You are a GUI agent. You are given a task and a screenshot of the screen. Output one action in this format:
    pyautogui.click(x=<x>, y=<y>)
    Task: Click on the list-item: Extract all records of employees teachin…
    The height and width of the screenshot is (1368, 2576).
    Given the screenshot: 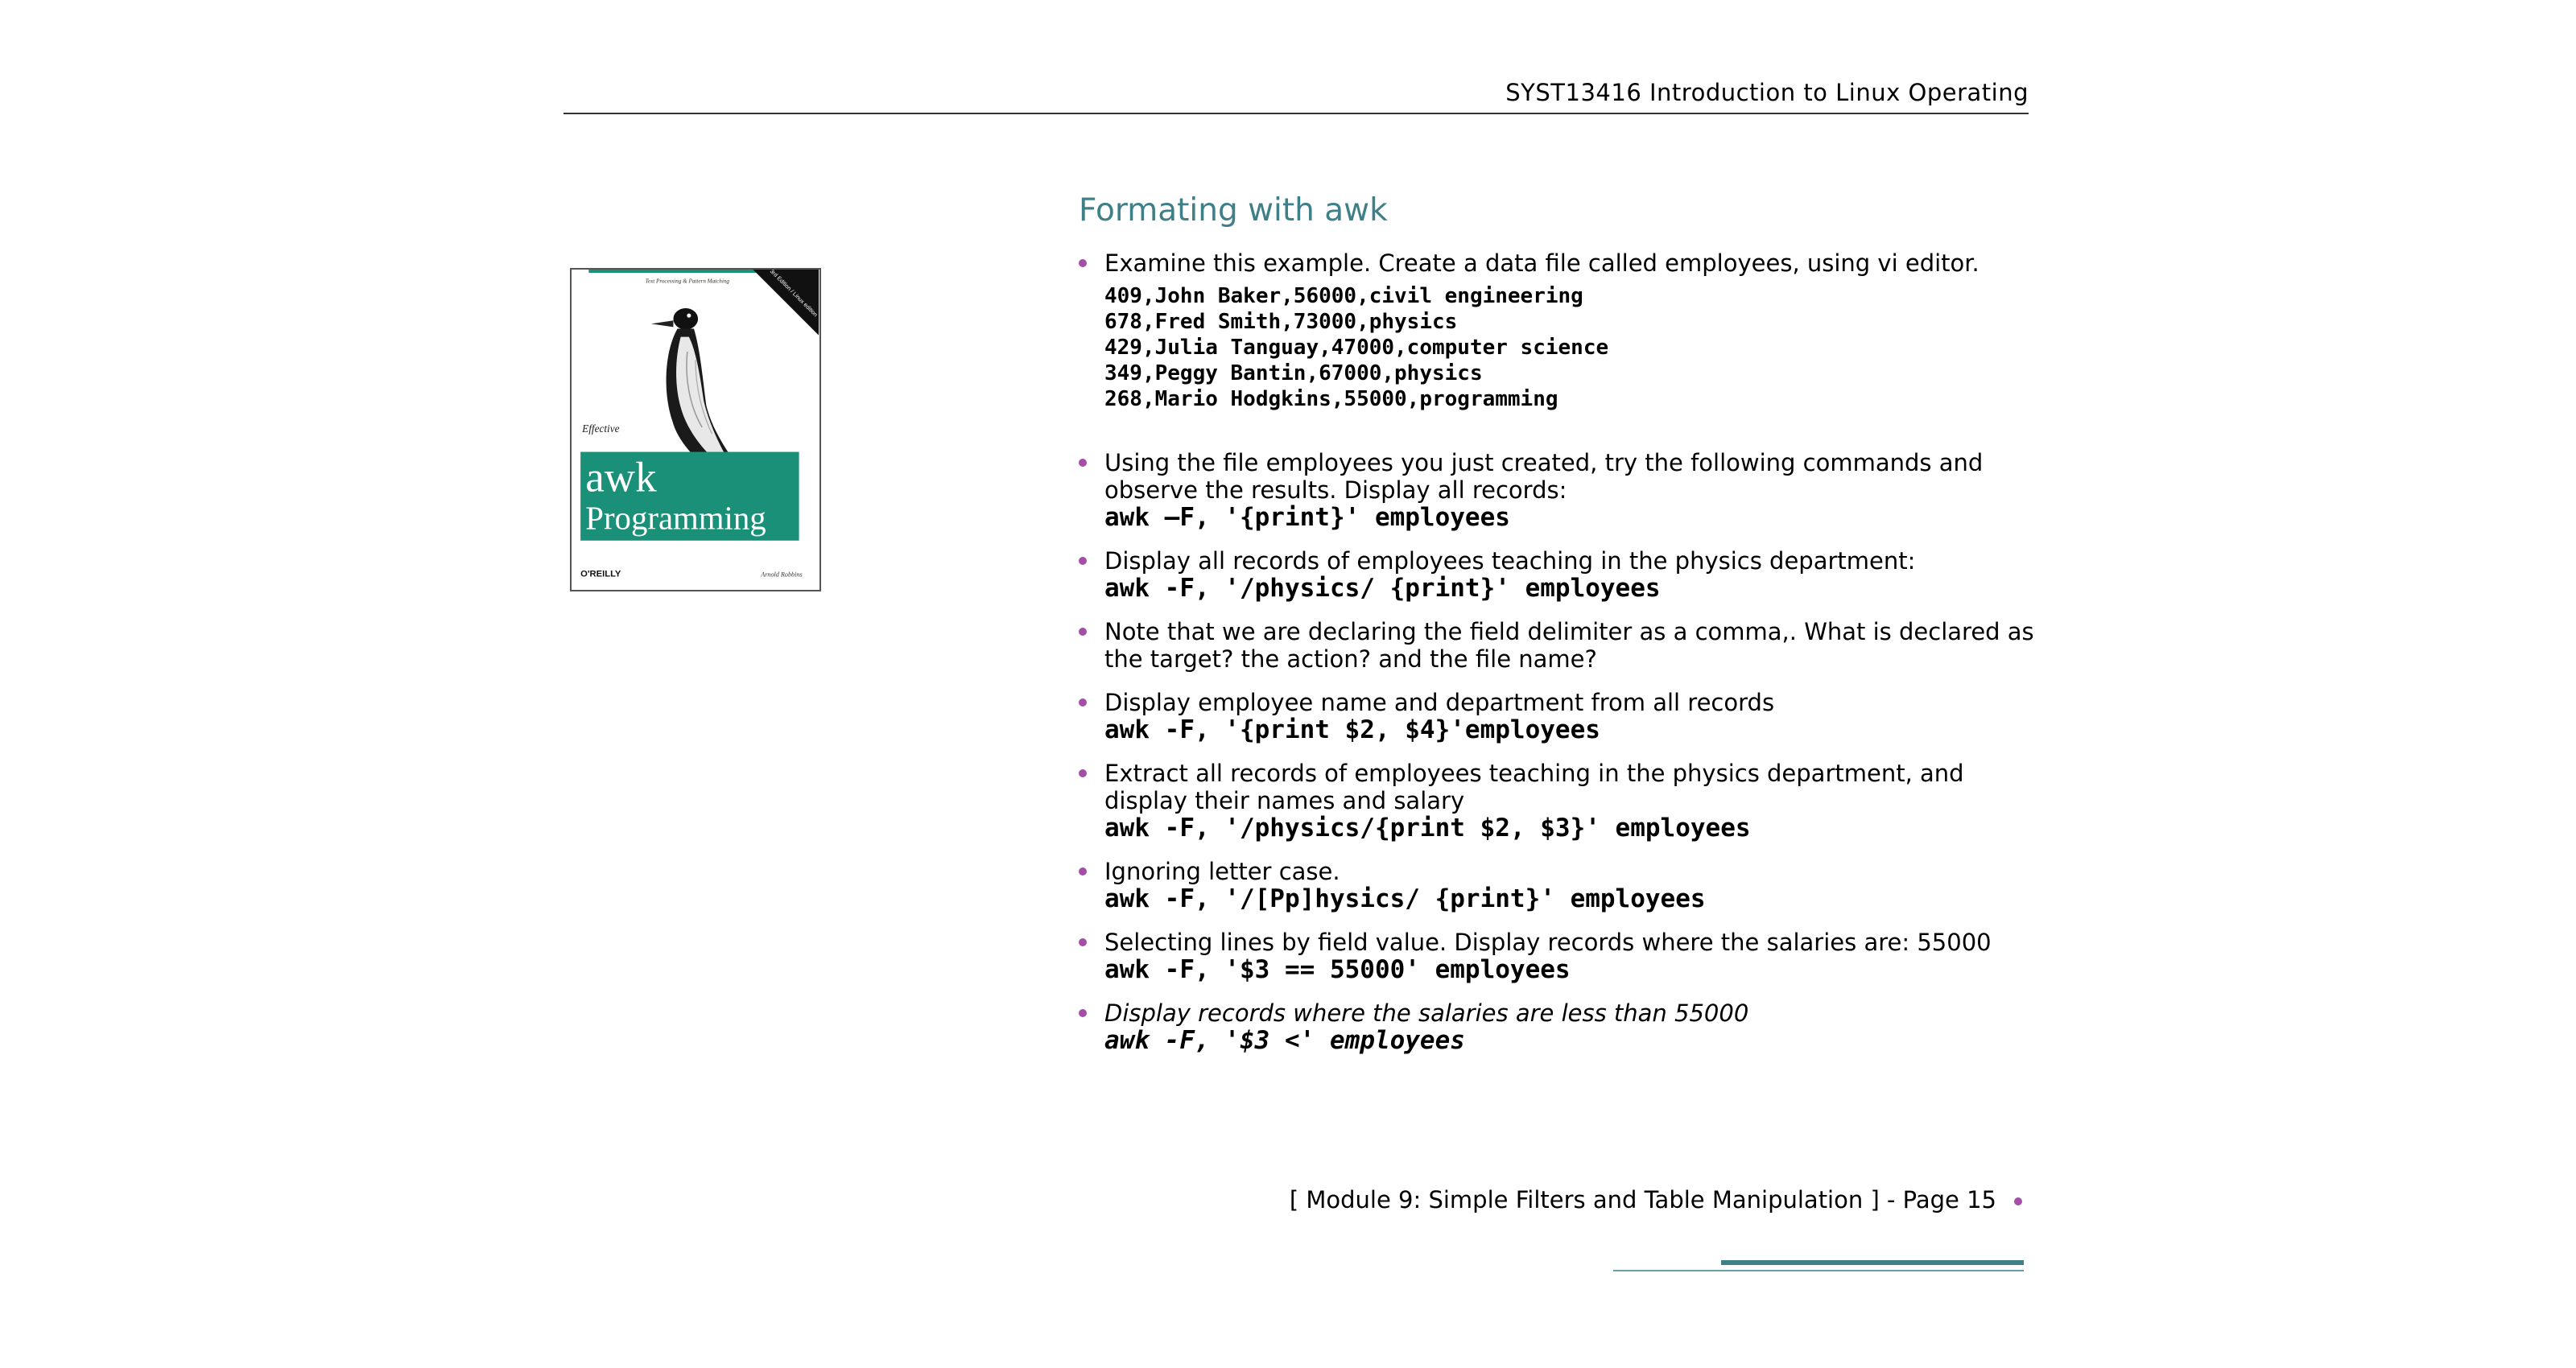 What is the action you would take?
    pyautogui.click(x=1558, y=801)
    